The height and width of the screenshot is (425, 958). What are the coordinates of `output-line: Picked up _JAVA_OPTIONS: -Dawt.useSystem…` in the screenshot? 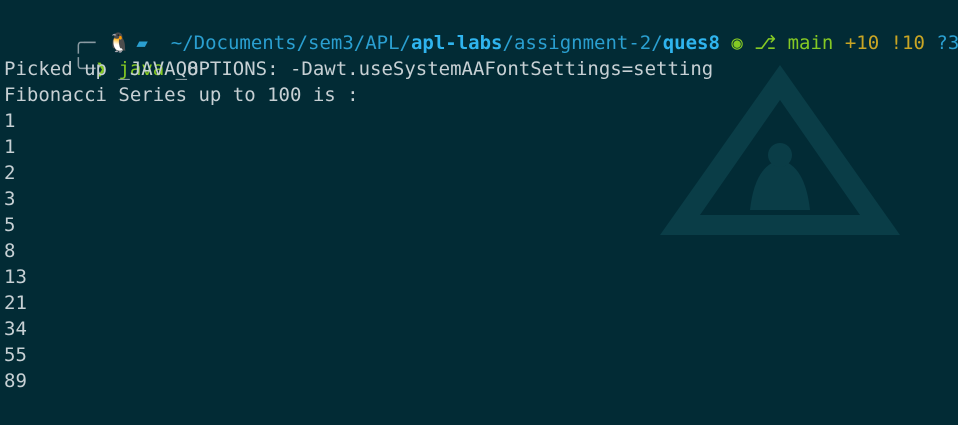 It's located at (359, 69).